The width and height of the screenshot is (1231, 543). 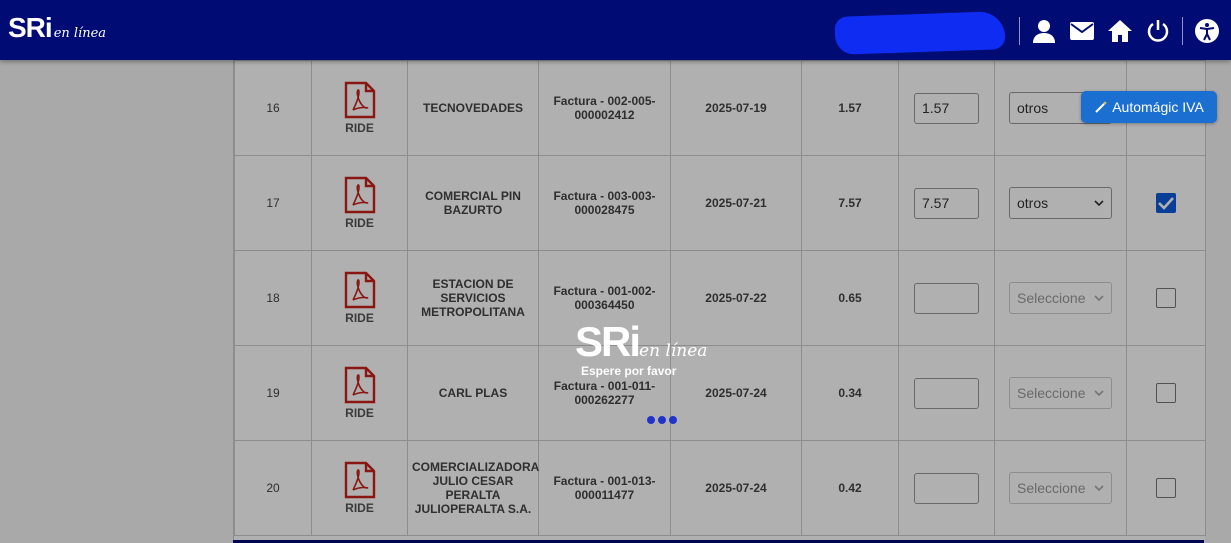 I want to click on magic-wand-icon, so click(x=1101, y=107).